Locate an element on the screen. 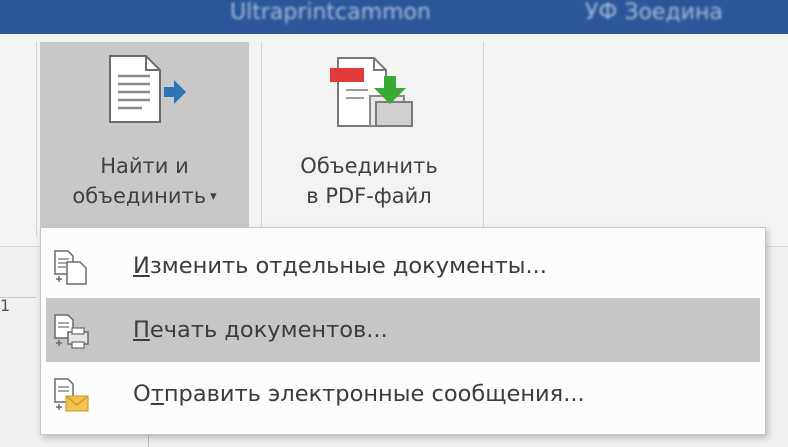  merge-pdf-label: Объединить в PDF-файл is located at coordinates (369, 181).